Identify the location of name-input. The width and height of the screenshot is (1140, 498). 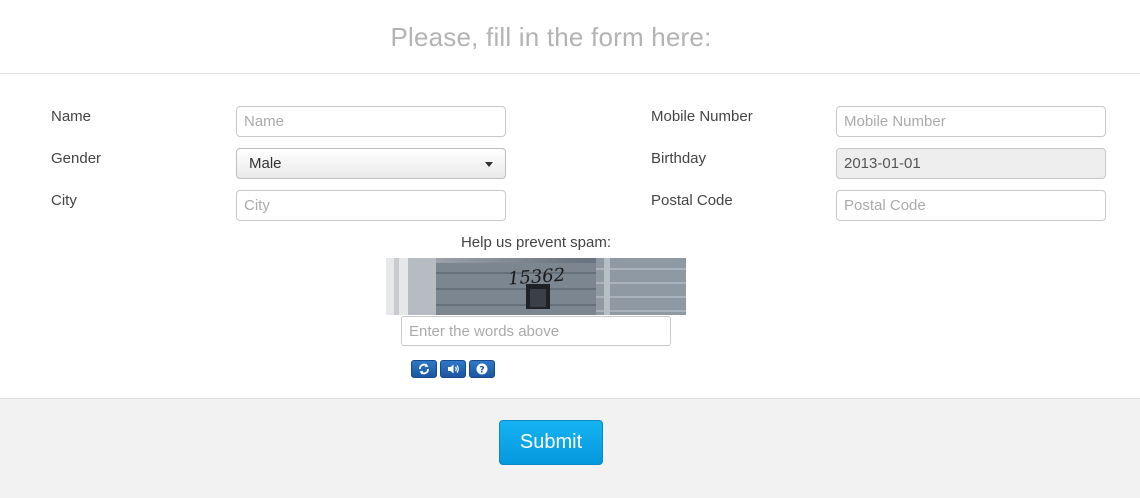
(371, 121).